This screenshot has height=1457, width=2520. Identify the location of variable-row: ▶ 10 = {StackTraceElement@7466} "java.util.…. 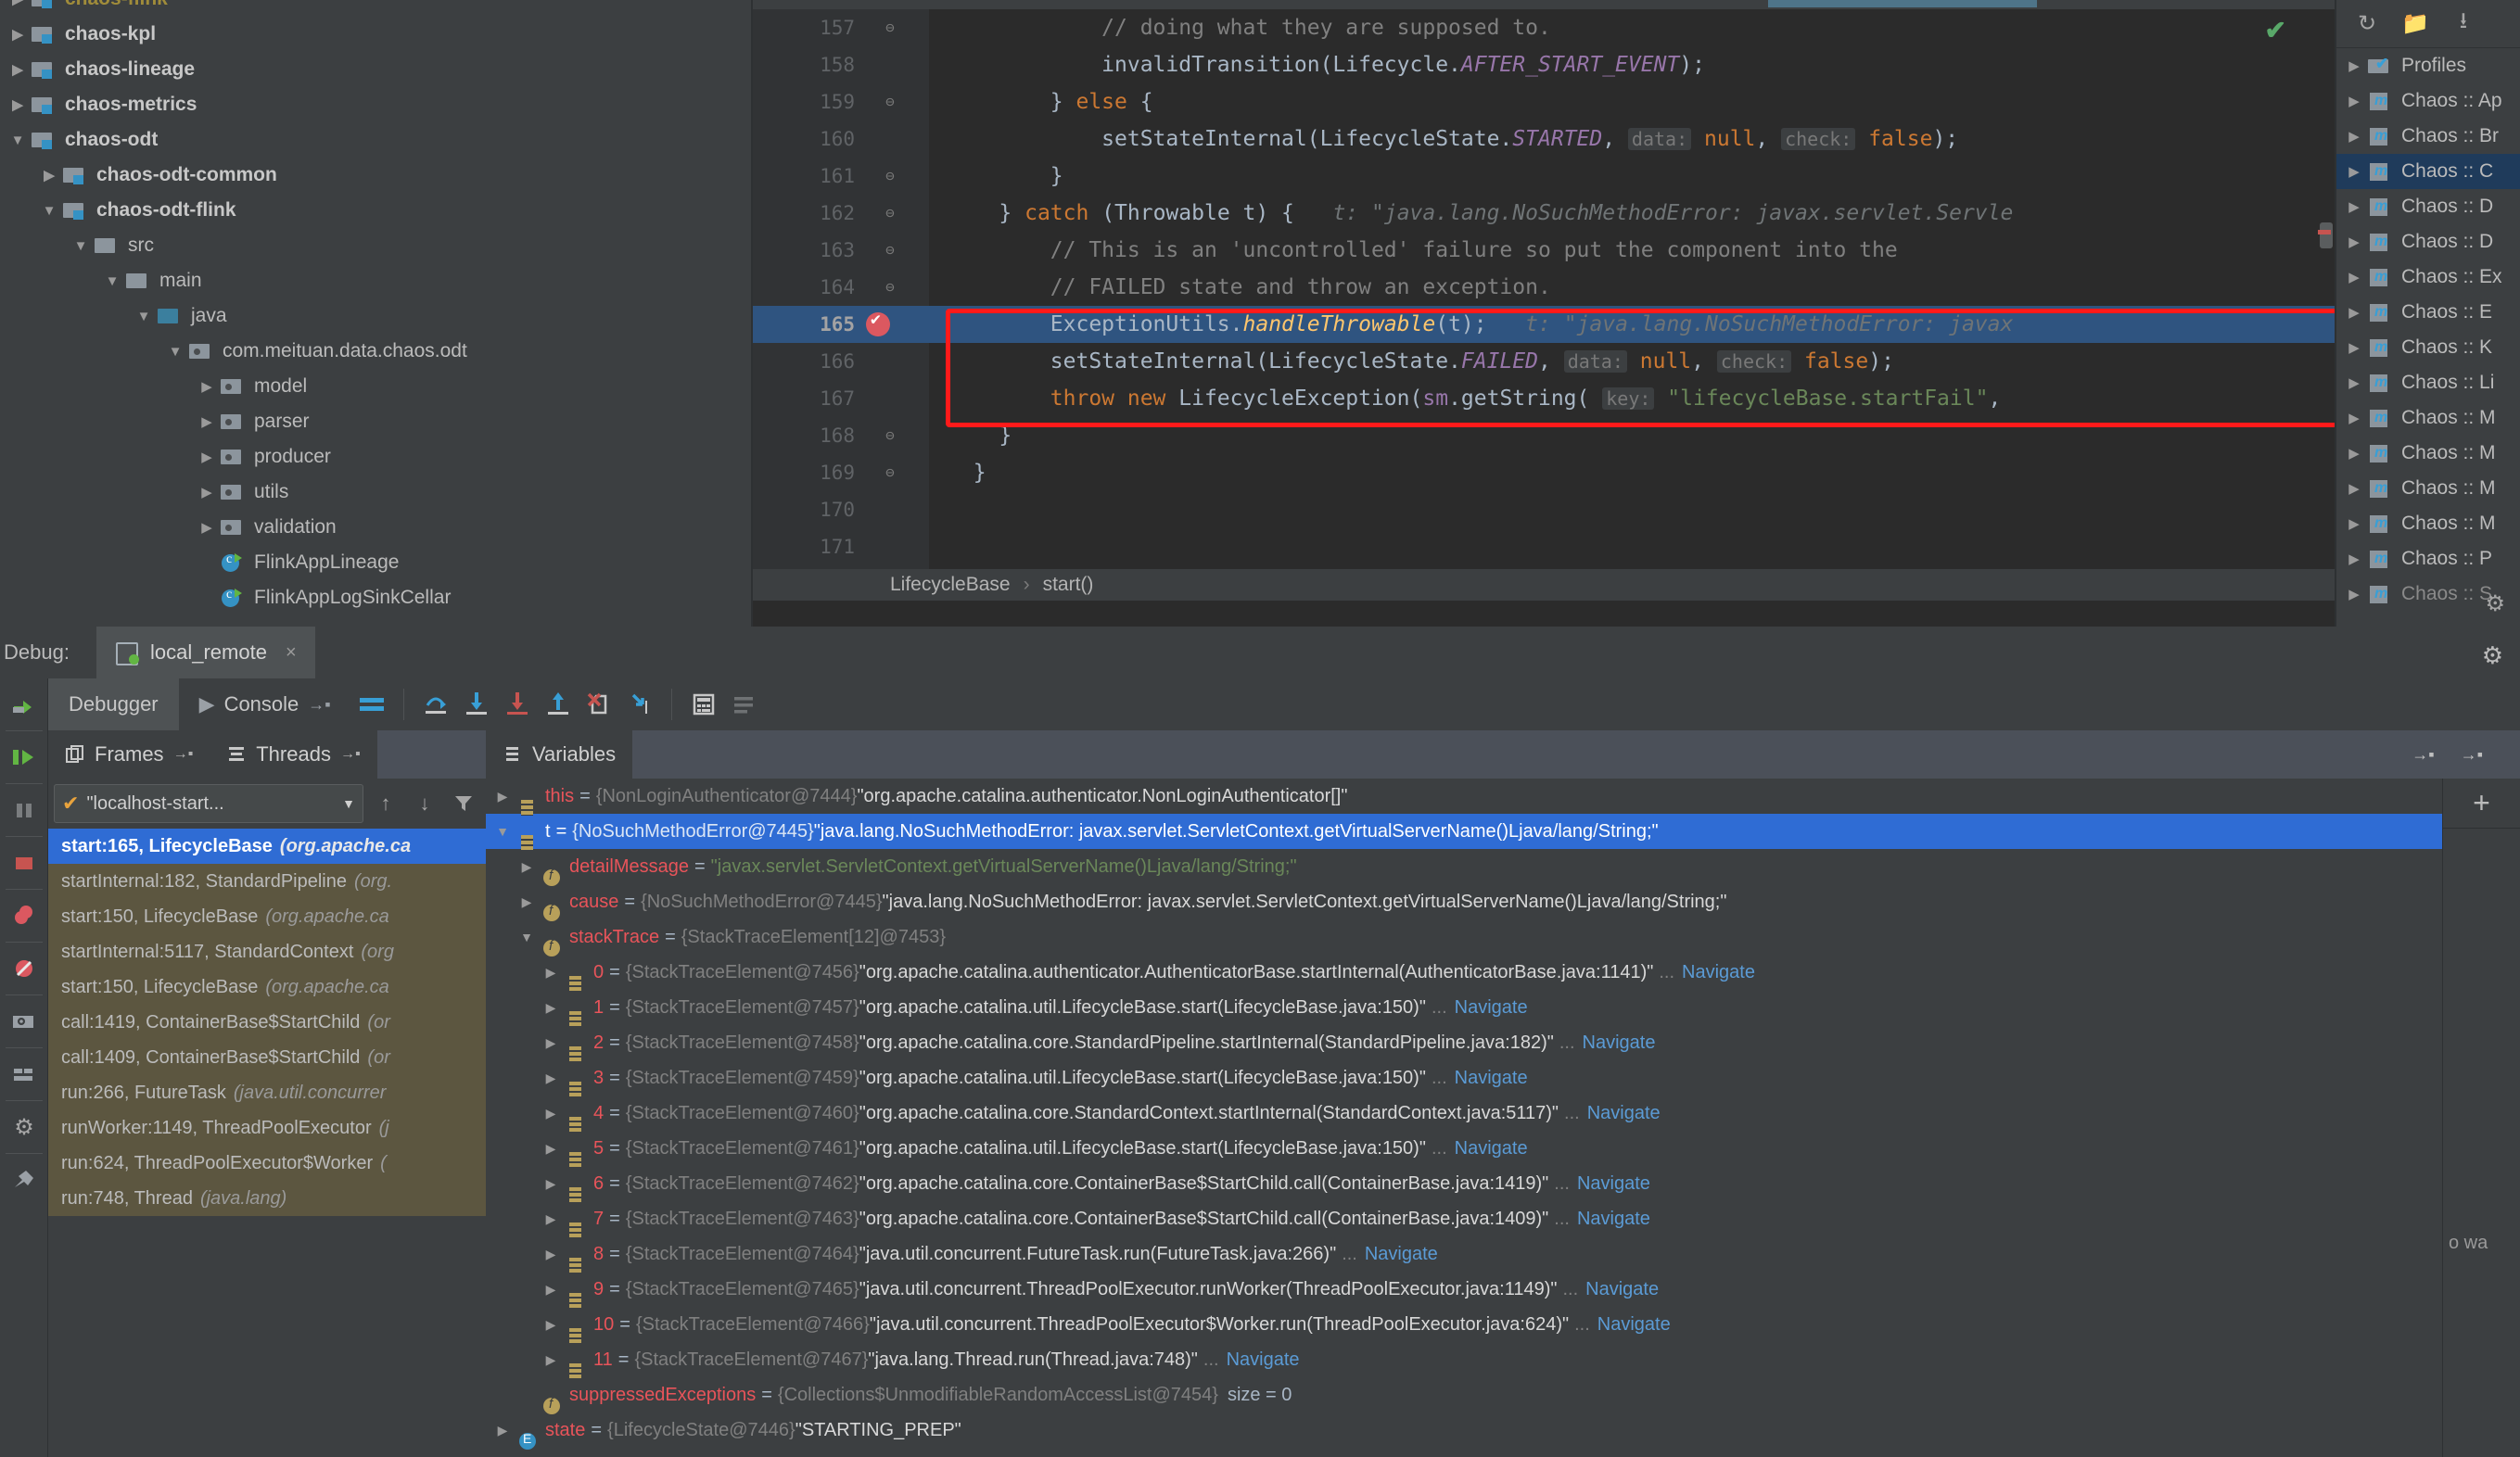
(1464, 1326).